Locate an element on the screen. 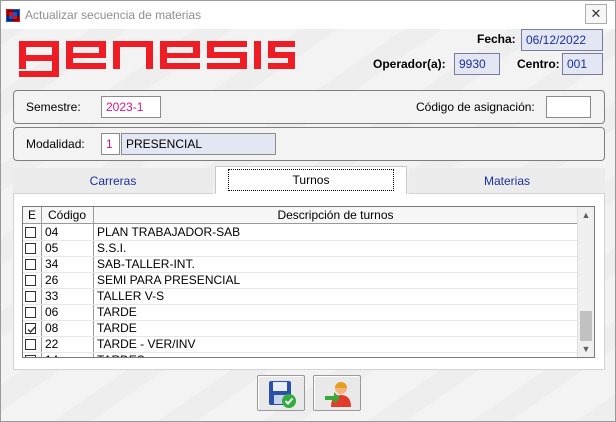 This screenshot has height=422, width=616. row-codigo: 14 is located at coordinates (51, 355).